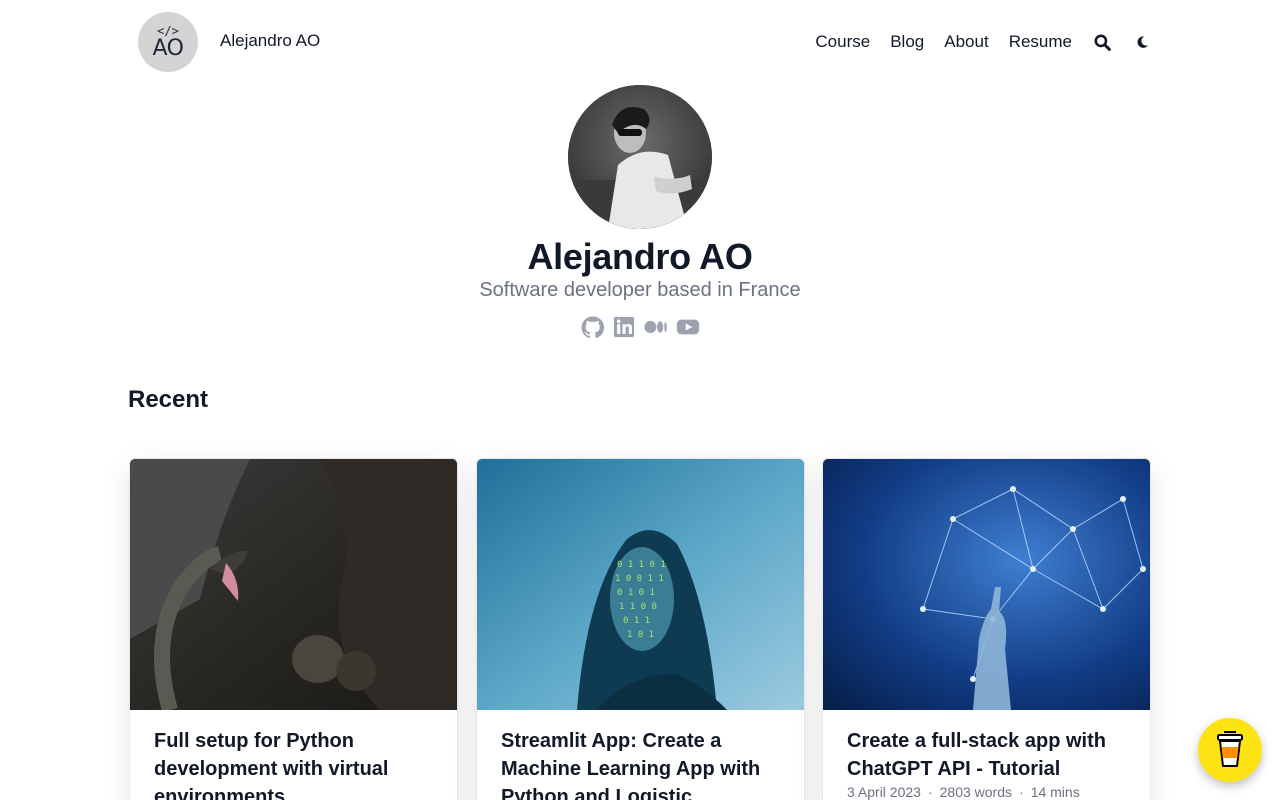 This screenshot has height=800, width=1280. What do you see at coordinates (1102, 42) in the screenshot?
I see `search-icon` at bounding box center [1102, 42].